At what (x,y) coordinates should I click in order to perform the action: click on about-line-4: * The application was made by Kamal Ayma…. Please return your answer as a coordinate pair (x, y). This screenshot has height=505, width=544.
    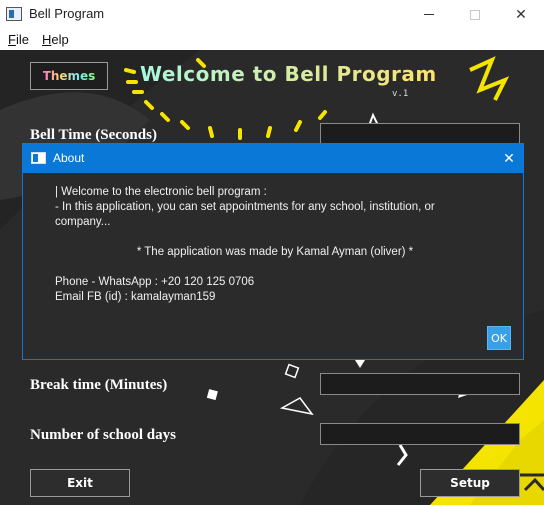
    Looking at the image, I should click on (275, 252).